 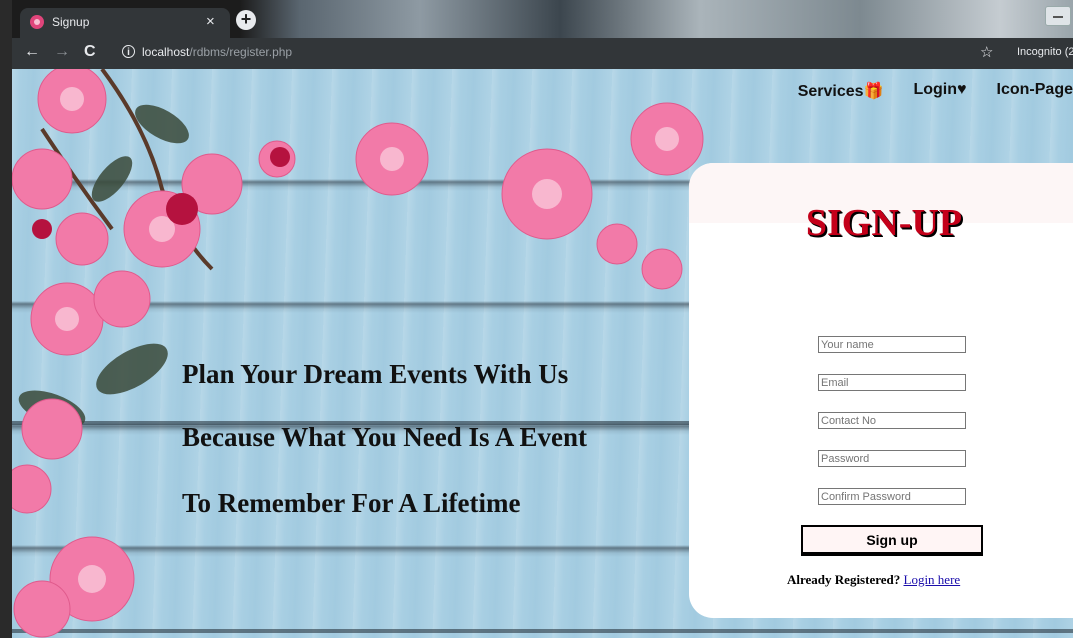 What do you see at coordinates (892, 420) in the screenshot?
I see `contact-field` at bounding box center [892, 420].